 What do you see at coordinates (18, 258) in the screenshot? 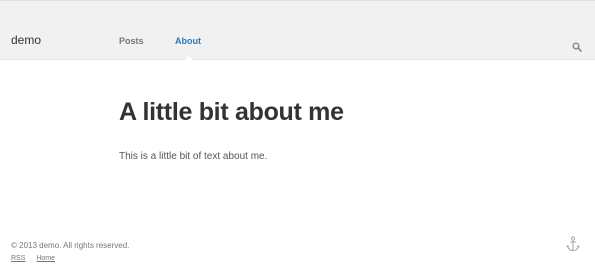
I see `footer-link-rss: RSS` at bounding box center [18, 258].